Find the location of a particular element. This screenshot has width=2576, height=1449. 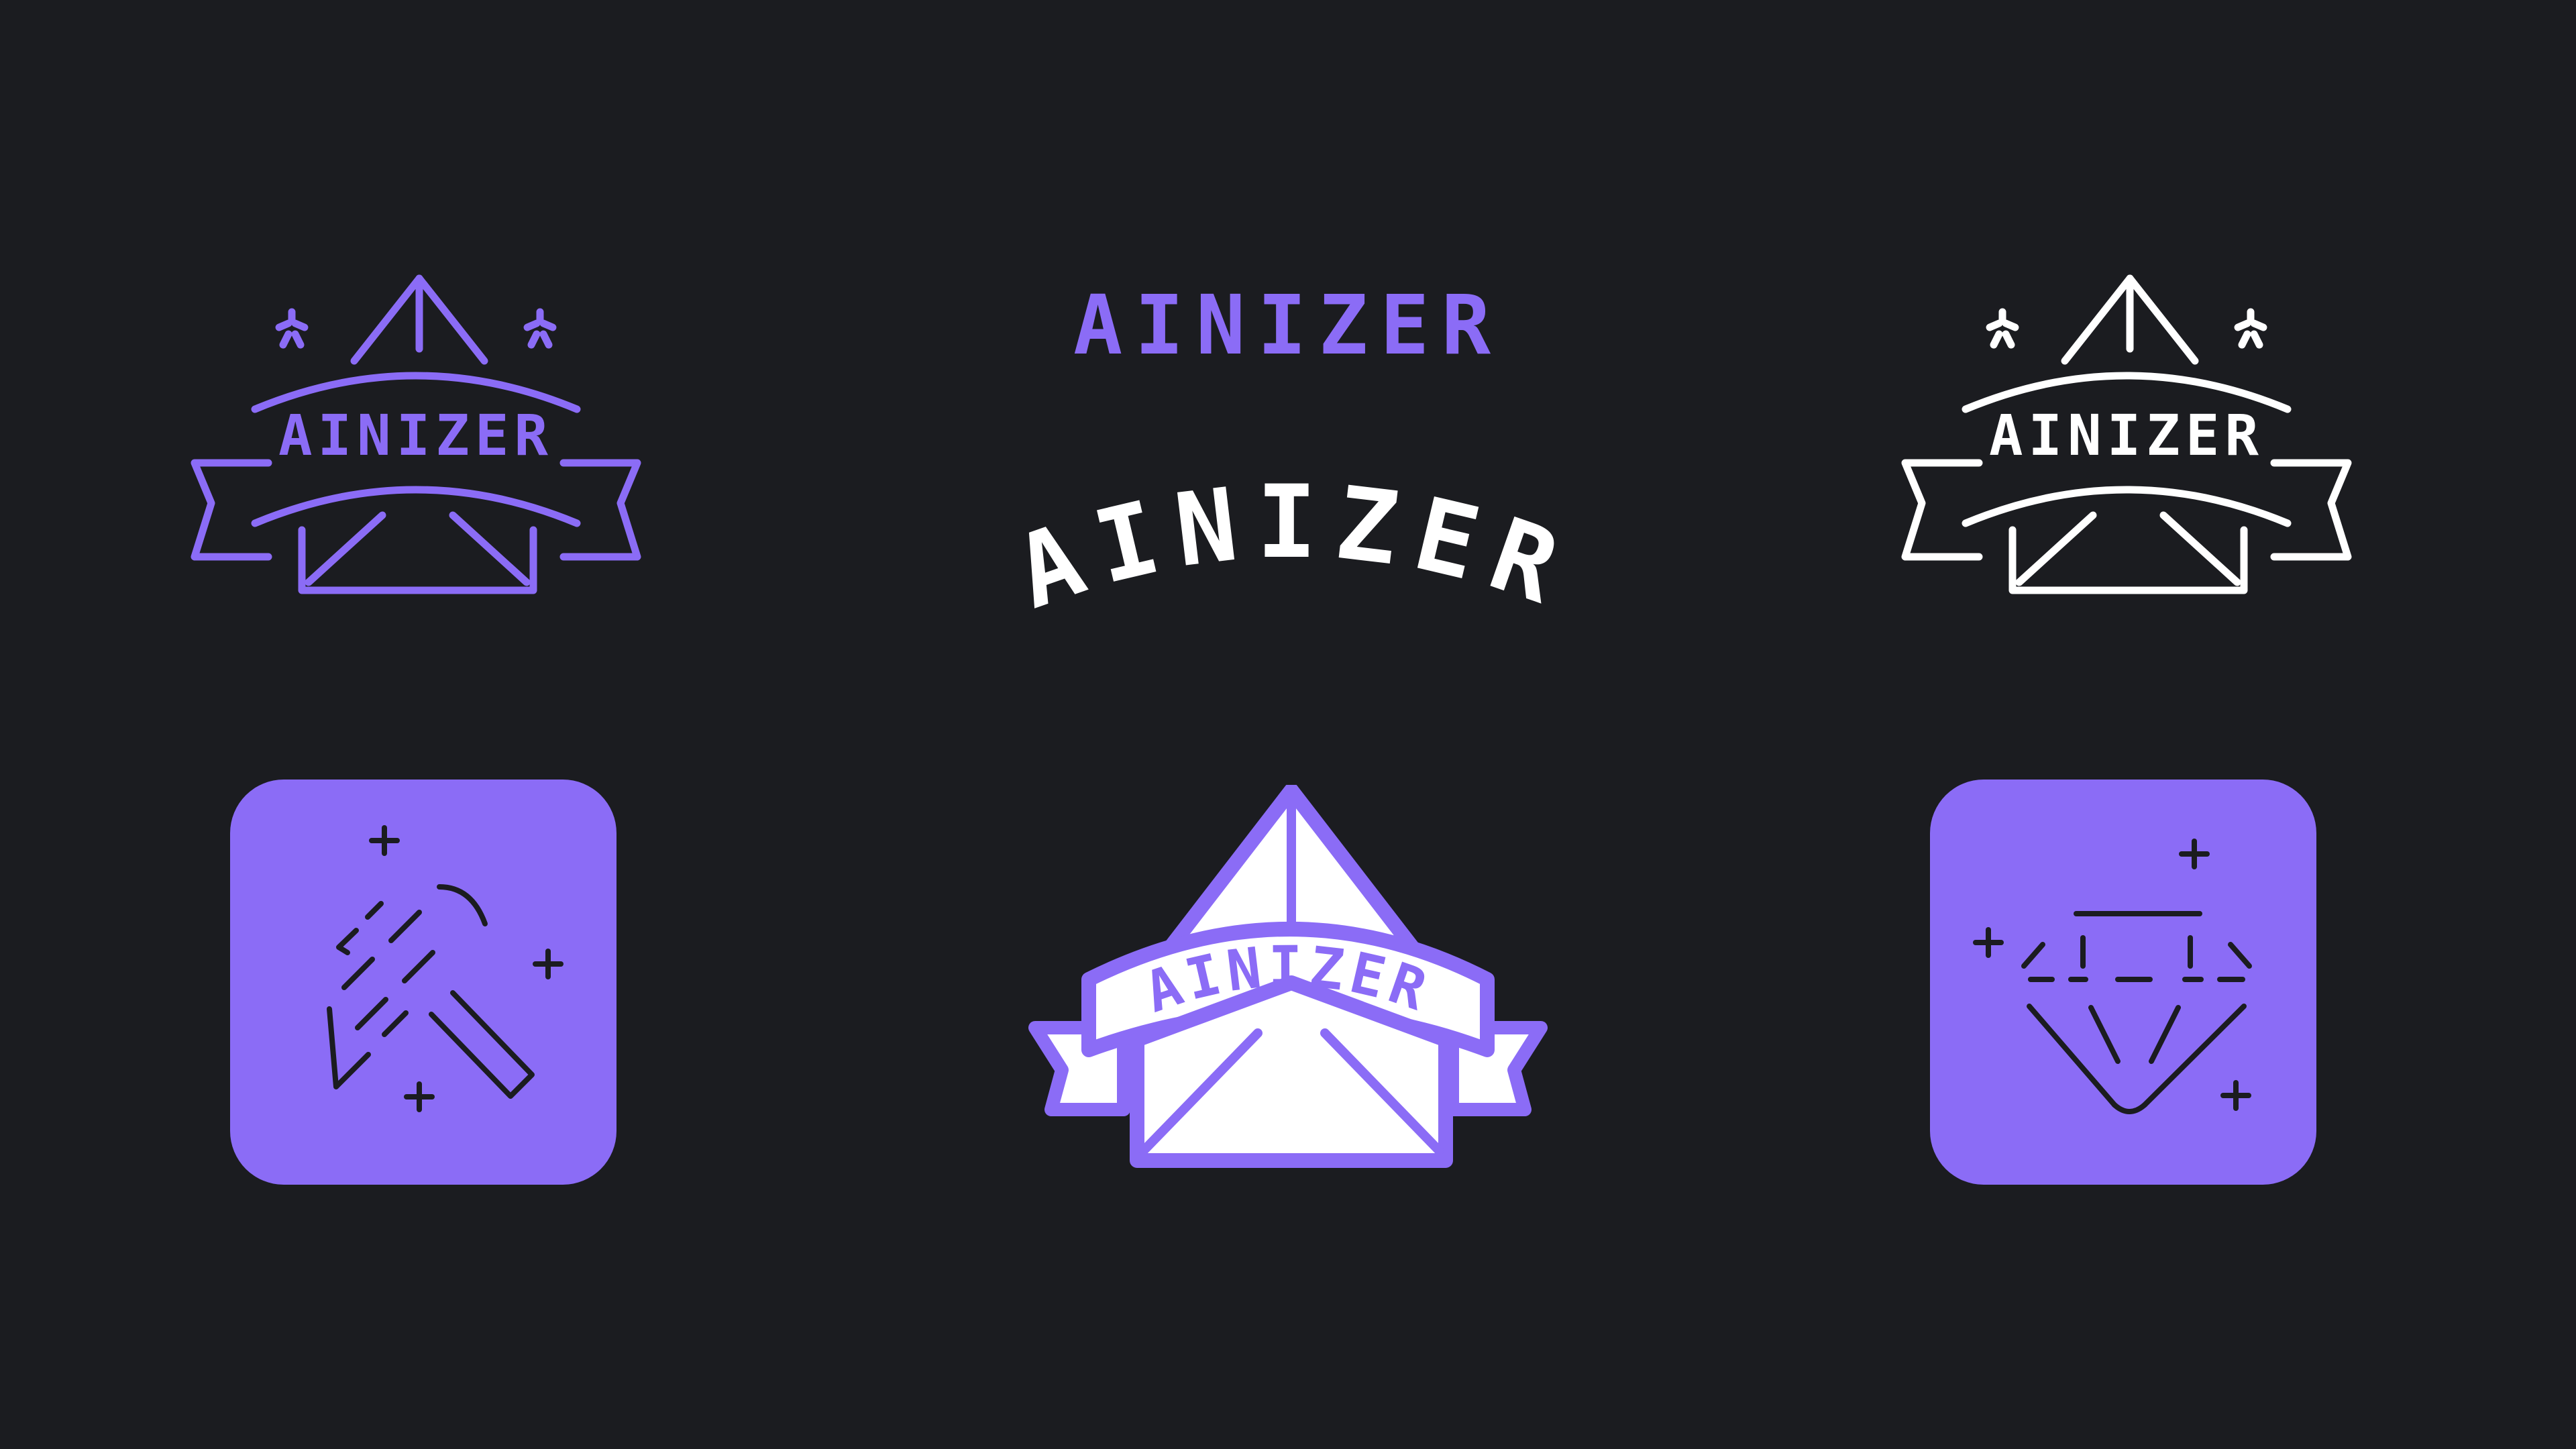

wordmark-purple: AINIZER is located at coordinates (1287, 325).